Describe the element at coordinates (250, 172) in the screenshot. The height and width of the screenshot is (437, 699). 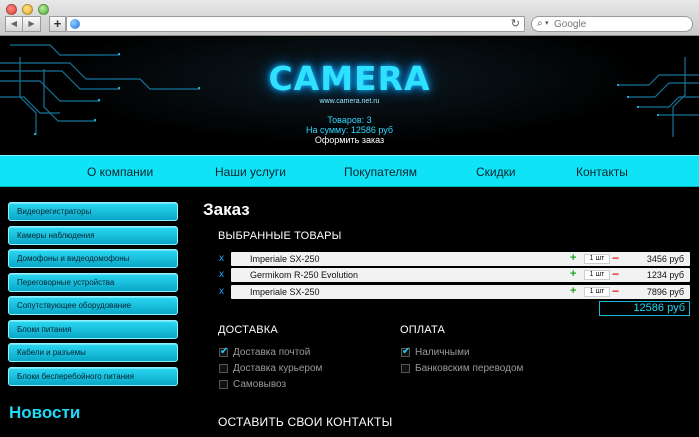
I see `nav-services: Наши услуги` at that location.